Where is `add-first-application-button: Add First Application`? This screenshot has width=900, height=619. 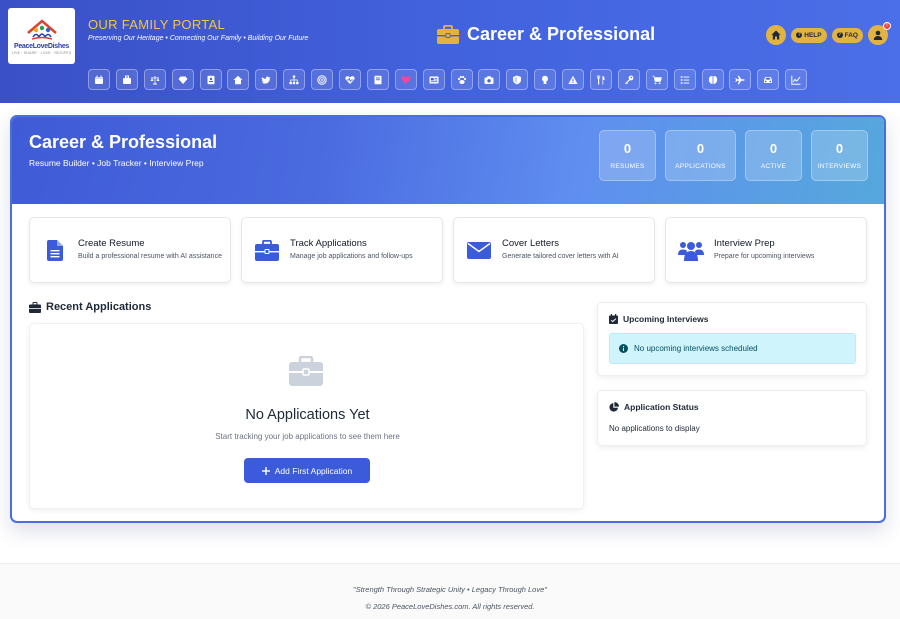 add-first-application-button: Add First Application is located at coordinates (307, 470).